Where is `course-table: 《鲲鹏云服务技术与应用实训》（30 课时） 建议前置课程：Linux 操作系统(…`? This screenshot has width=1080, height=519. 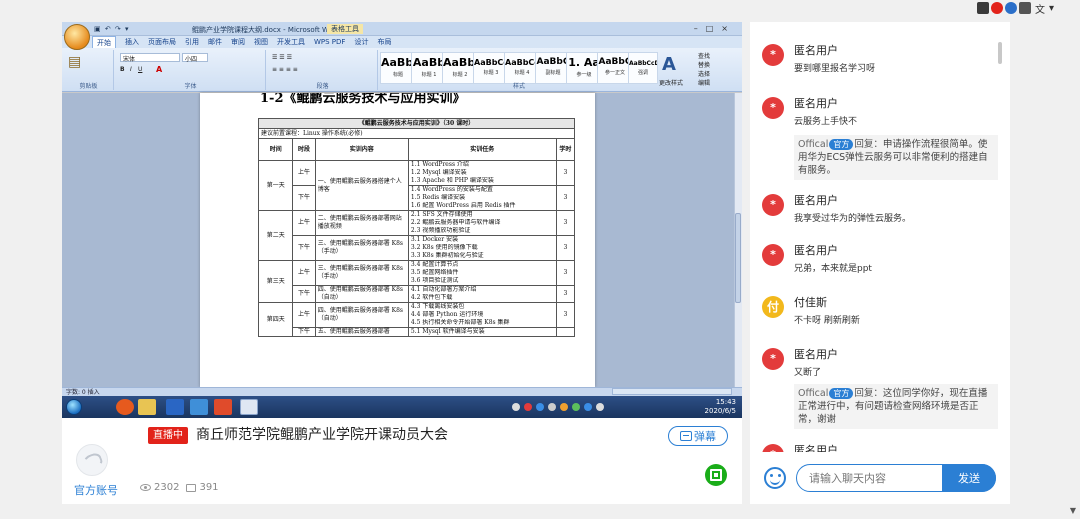 course-table: 《鲲鹏云服务技术与应用实训》（30 课时） 建议前置课程：Linux 操作系统(… is located at coordinates (416, 227).